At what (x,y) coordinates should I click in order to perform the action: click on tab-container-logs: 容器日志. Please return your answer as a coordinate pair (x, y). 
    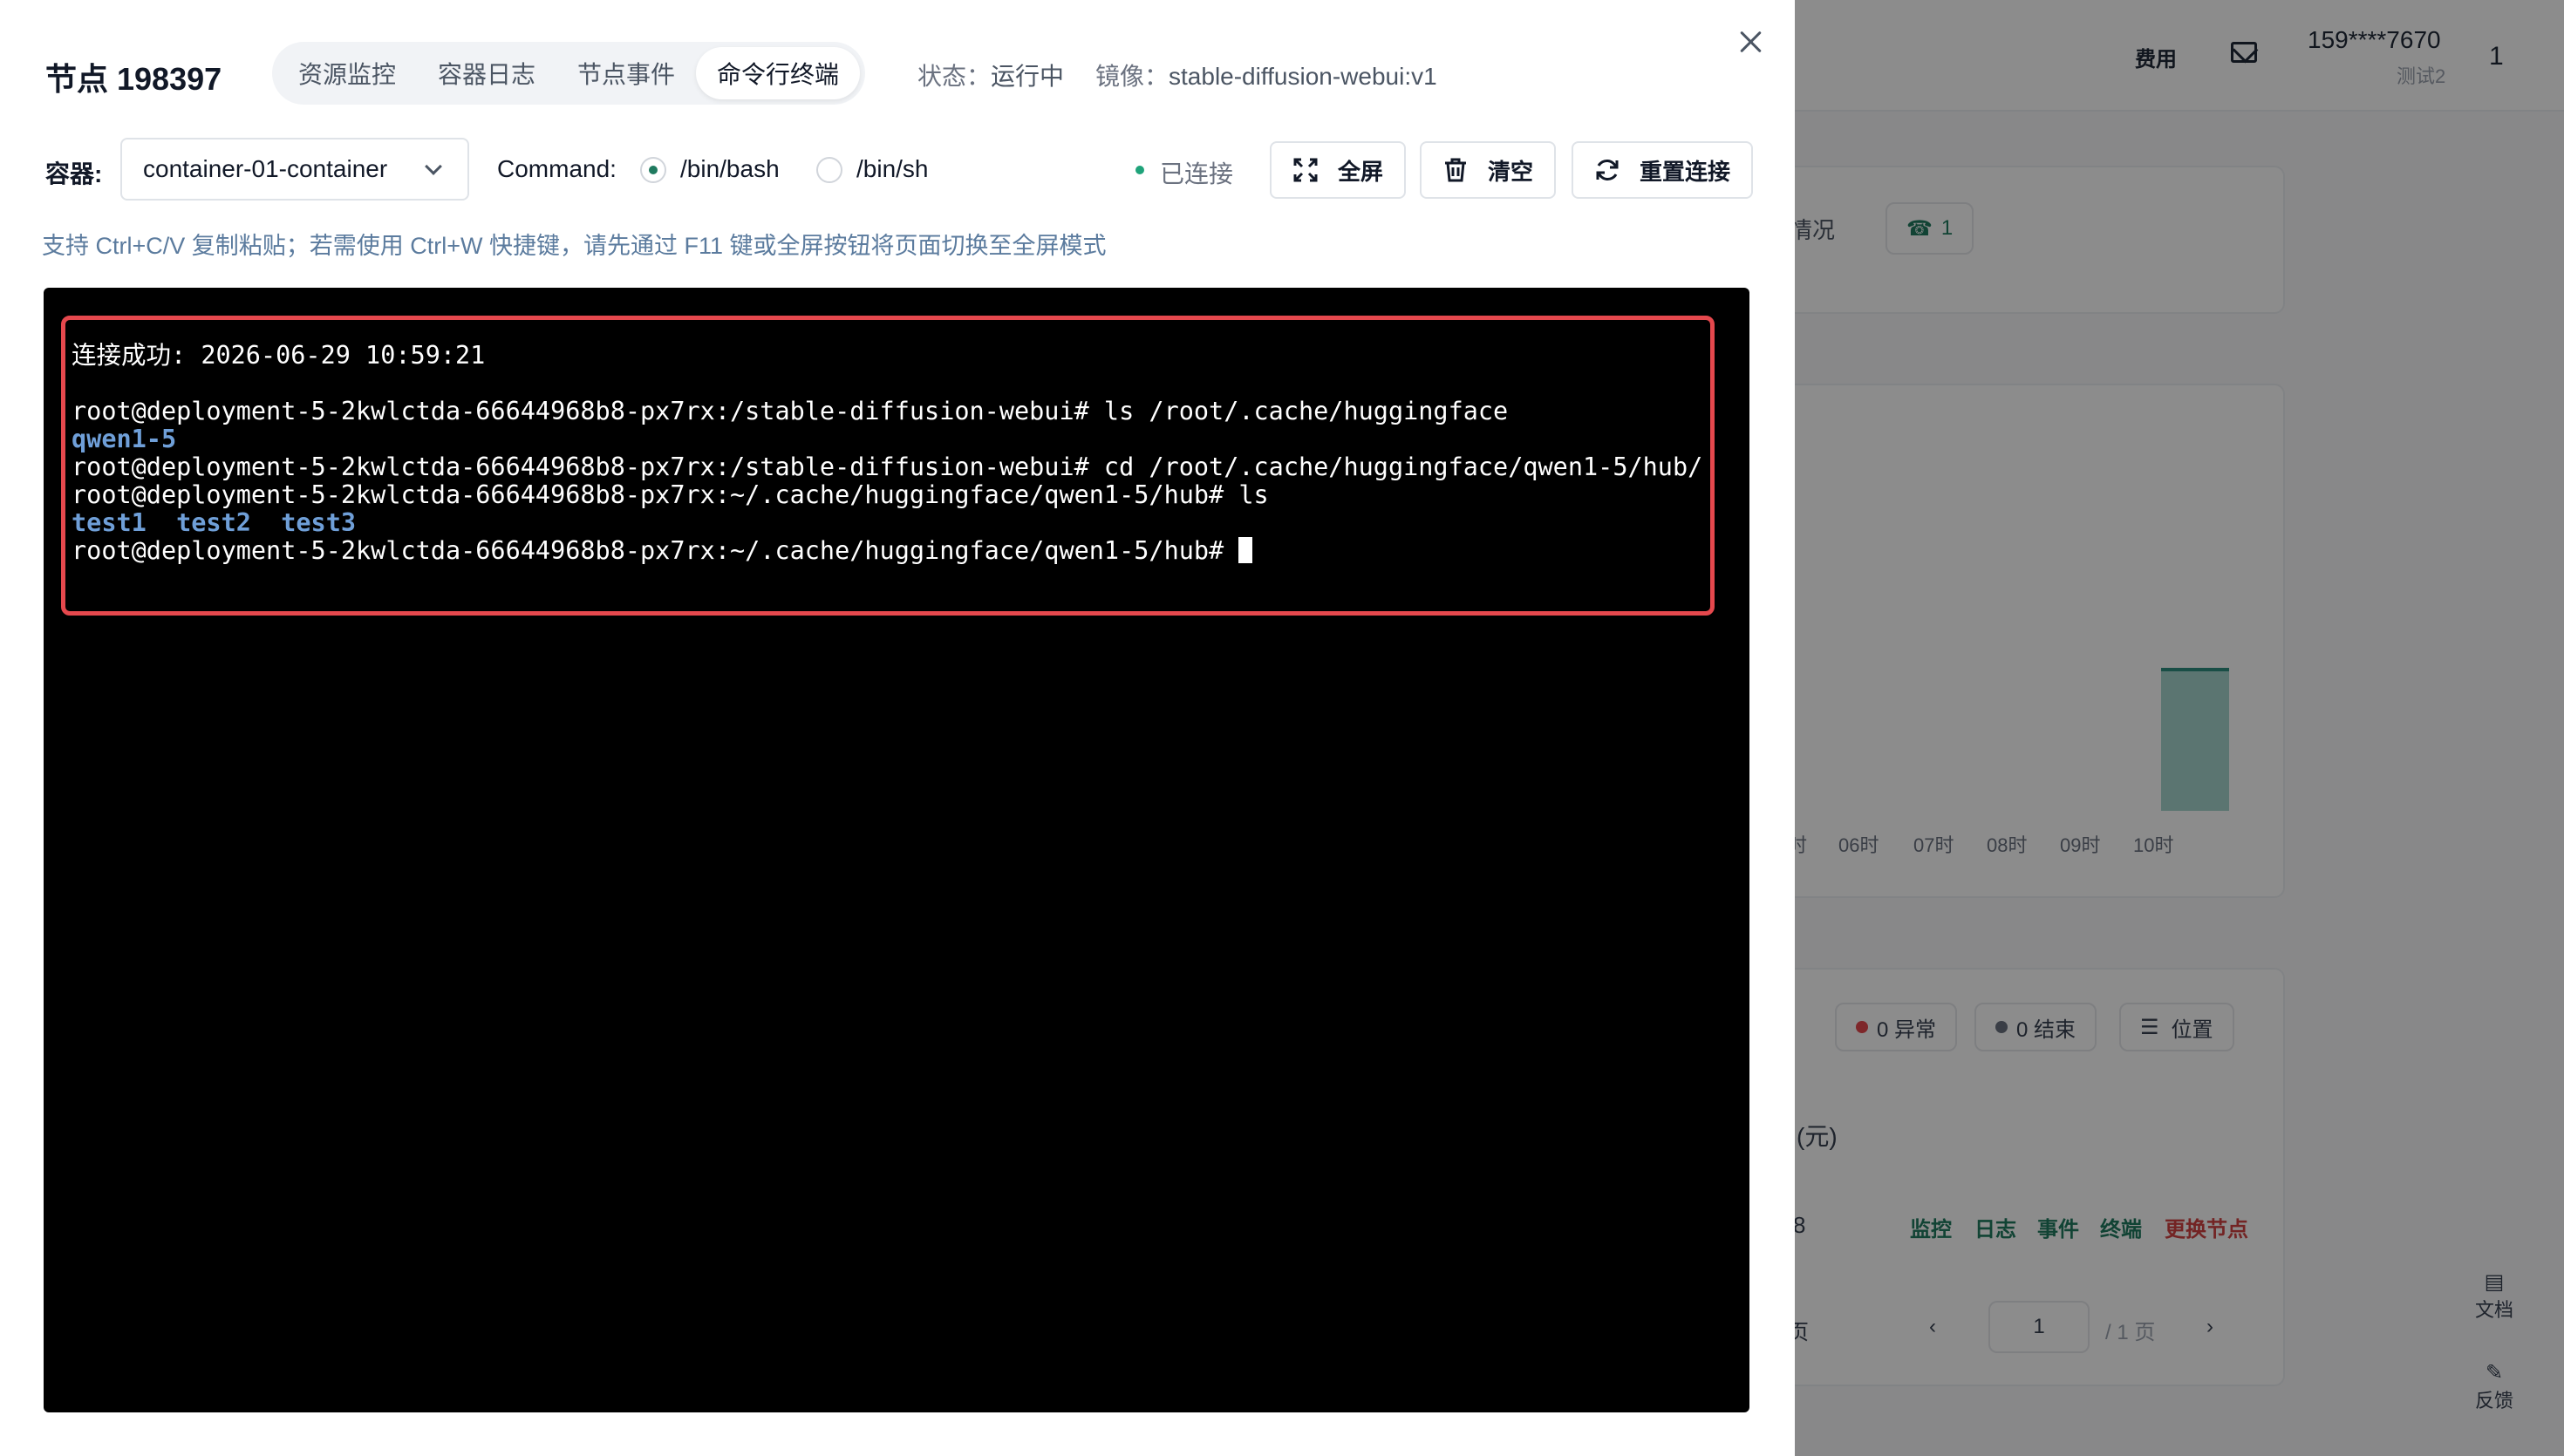
    Looking at the image, I should click on (486, 73).